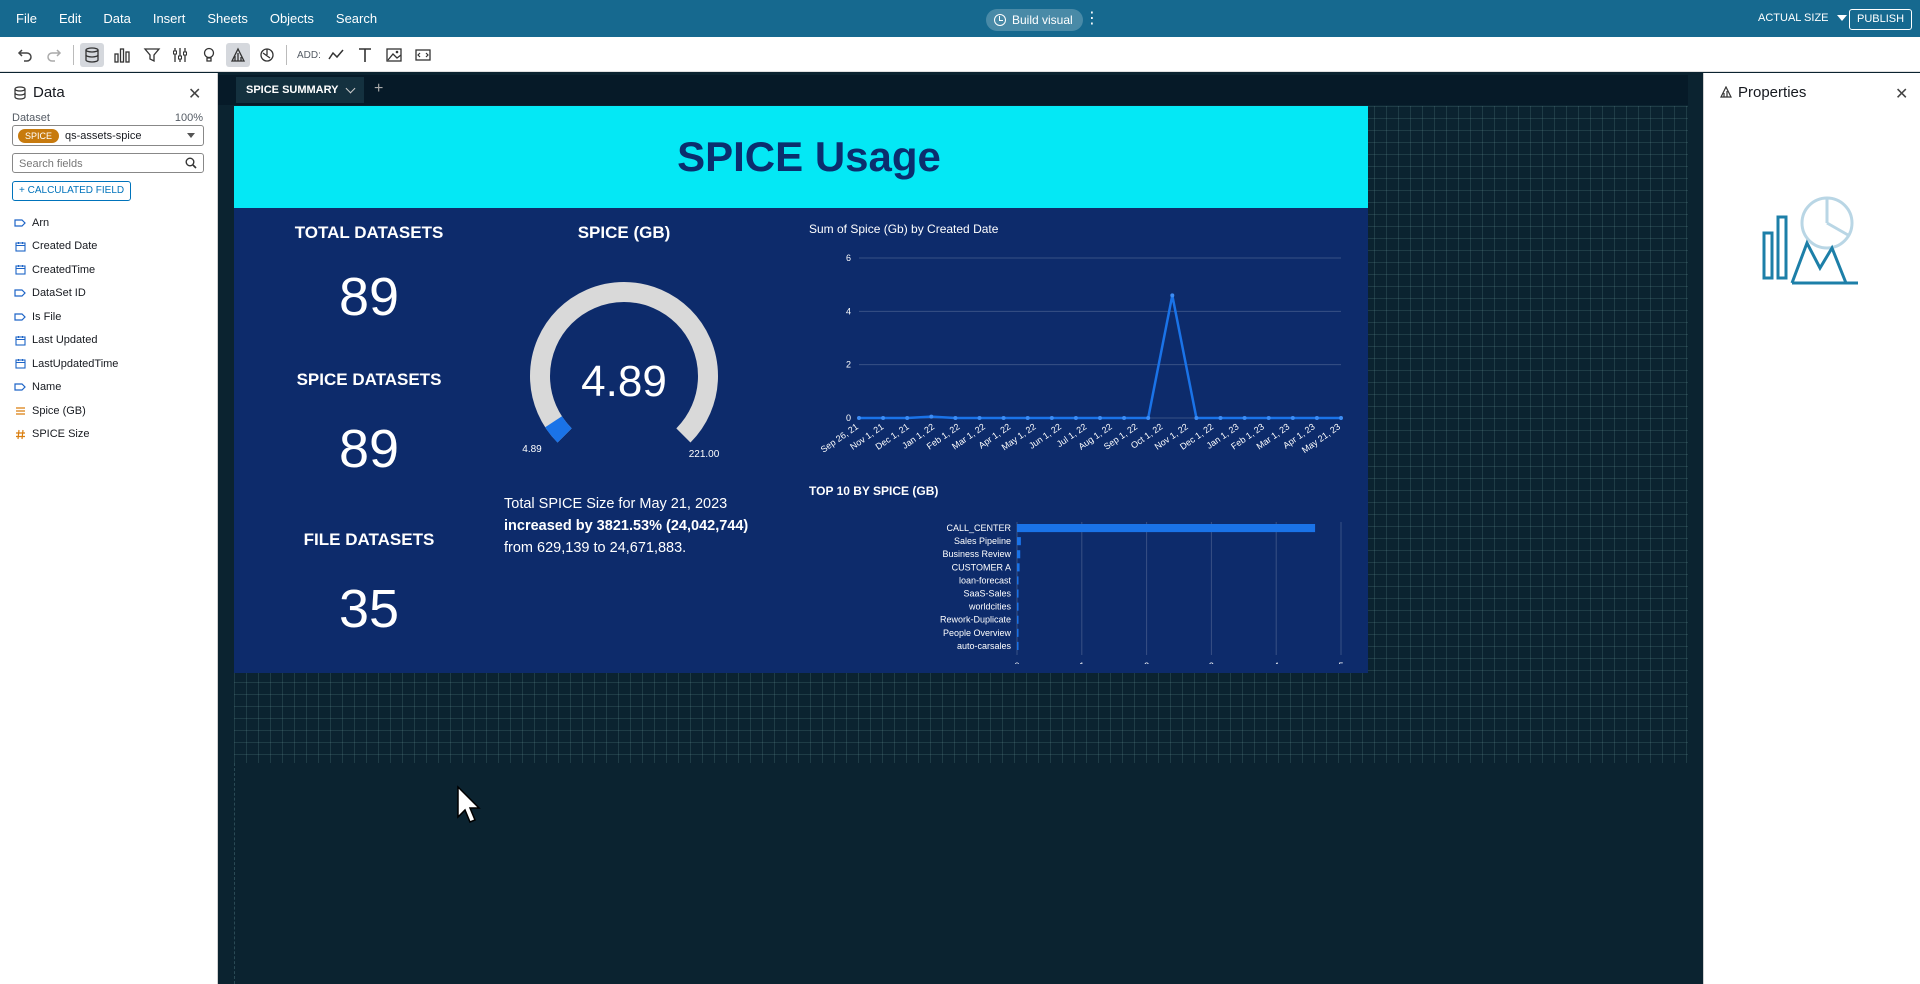 Image resolution: width=1920 pixels, height=984 pixels. Describe the element at coordinates (70, 18) in the screenshot. I see `menu-edit: Edit` at that location.